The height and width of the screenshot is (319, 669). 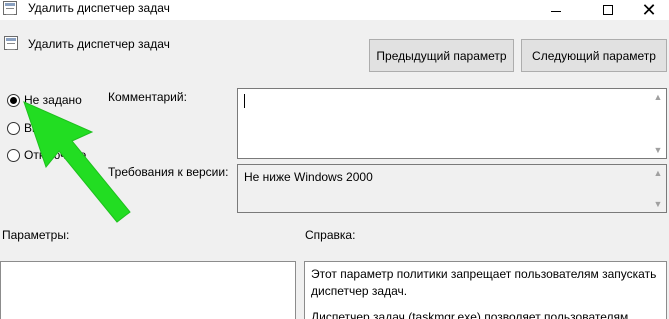 What do you see at coordinates (168, 172) in the screenshot?
I see `requirements-label: Требования к версии:` at bounding box center [168, 172].